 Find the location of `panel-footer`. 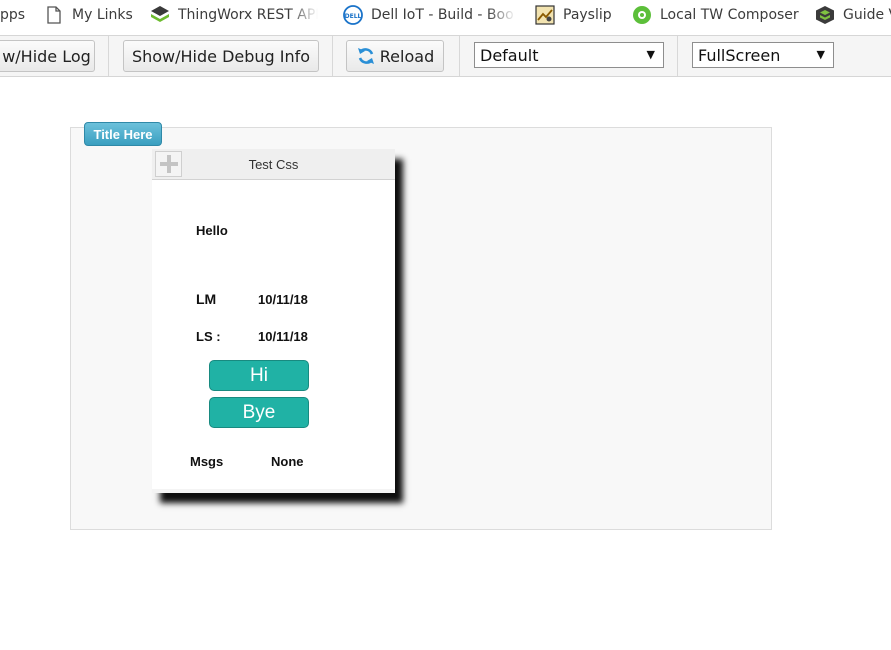

panel-footer is located at coordinates (273, 491).